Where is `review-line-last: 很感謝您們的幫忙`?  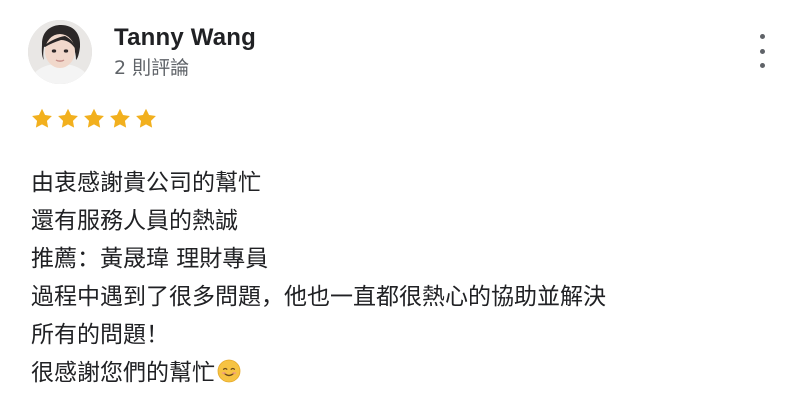
review-line-last: 很感謝您們的幫忙 is located at coordinates (401, 373).